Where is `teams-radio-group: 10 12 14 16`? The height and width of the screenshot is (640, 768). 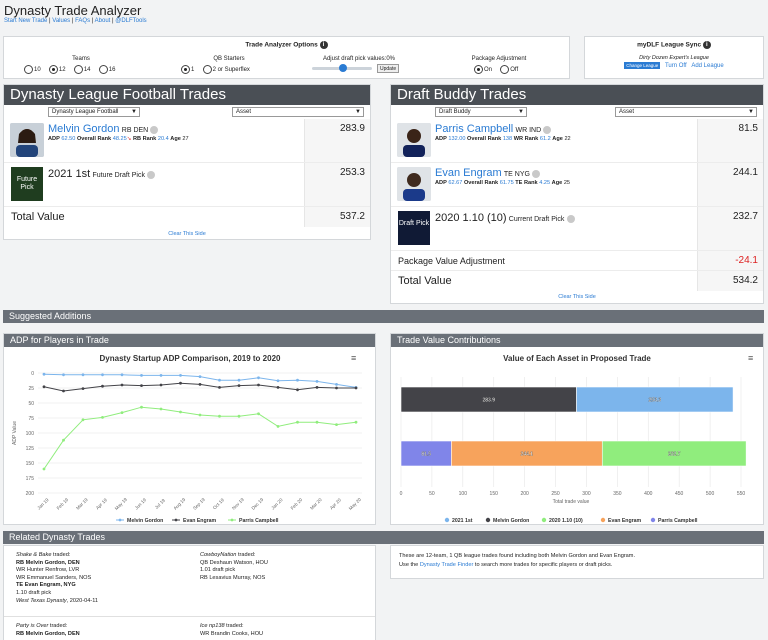 teams-radio-group: 10 12 14 16 is located at coordinates (72, 70).